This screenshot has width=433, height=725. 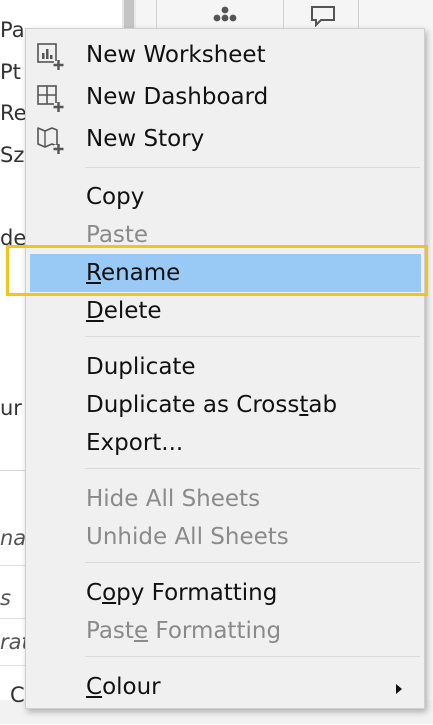 What do you see at coordinates (173, 499) in the screenshot?
I see `menu-item-label: Hide All Sheets` at bounding box center [173, 499].